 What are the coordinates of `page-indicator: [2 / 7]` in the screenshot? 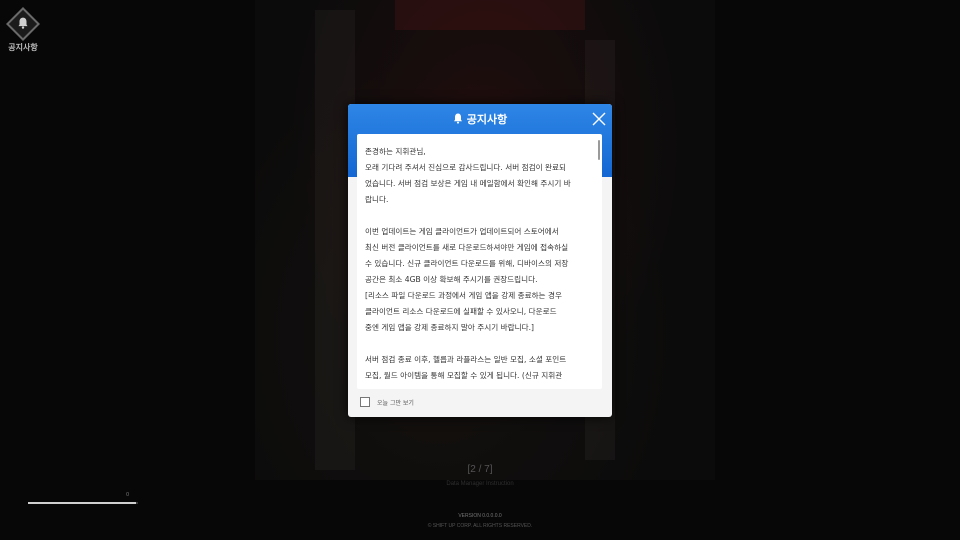 It's located at (480, 469).